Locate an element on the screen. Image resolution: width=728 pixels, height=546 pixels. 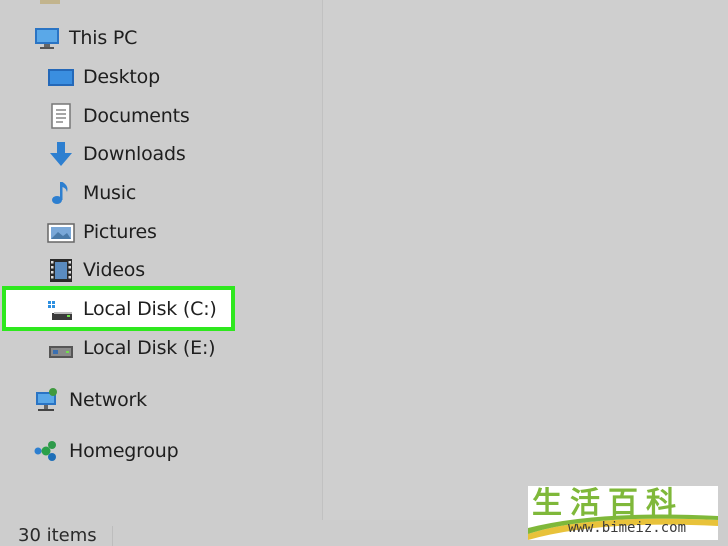
nav-item-documents: Documents is located at coordinates (118, 116).